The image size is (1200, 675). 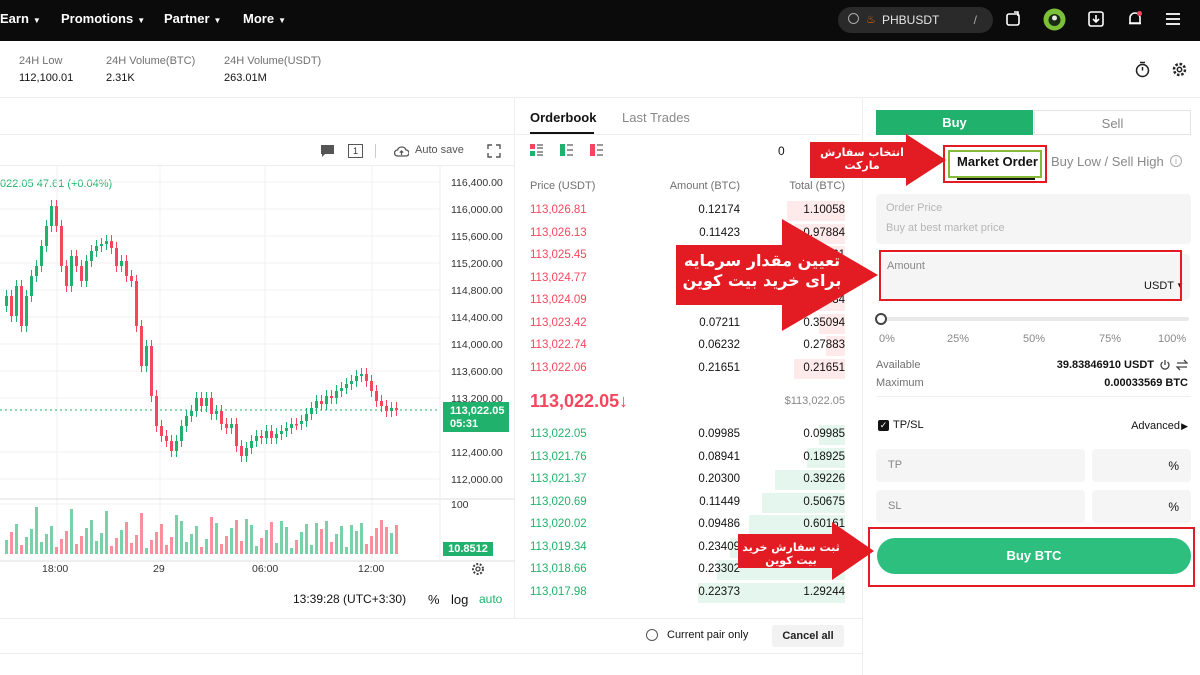 I want to click on row-amount: 0.06232, so click(x=719, y=345).